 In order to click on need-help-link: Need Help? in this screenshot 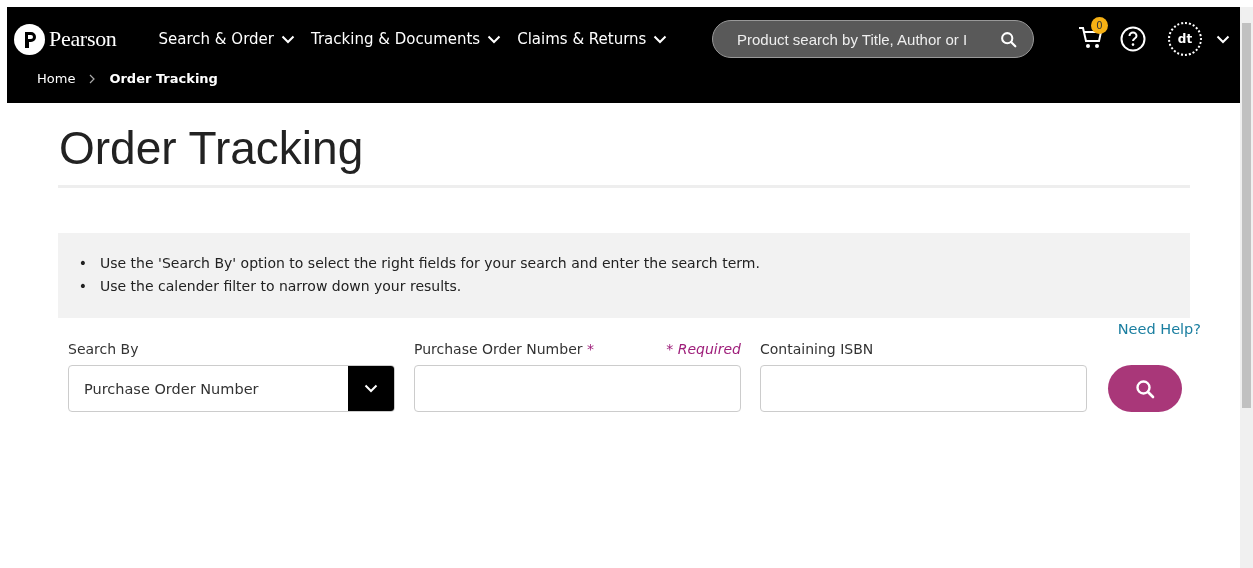, I will do `click(1159, 329)`.